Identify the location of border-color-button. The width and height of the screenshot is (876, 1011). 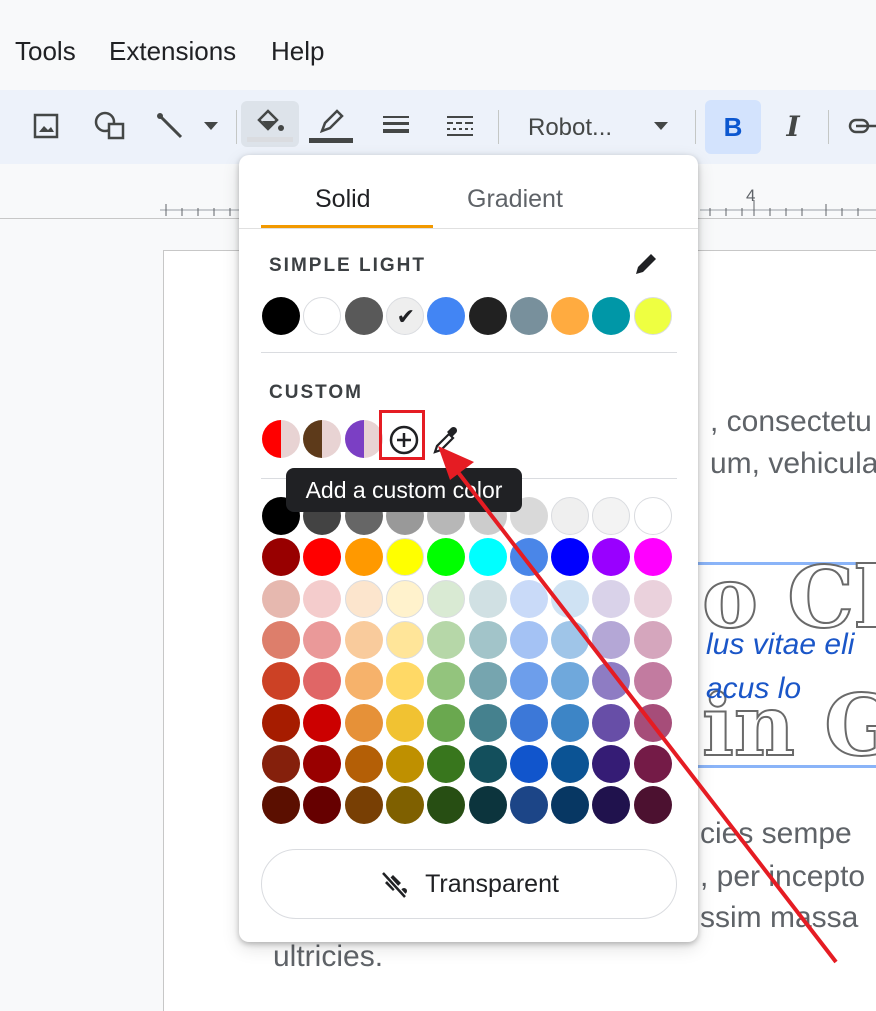
(331, 126).